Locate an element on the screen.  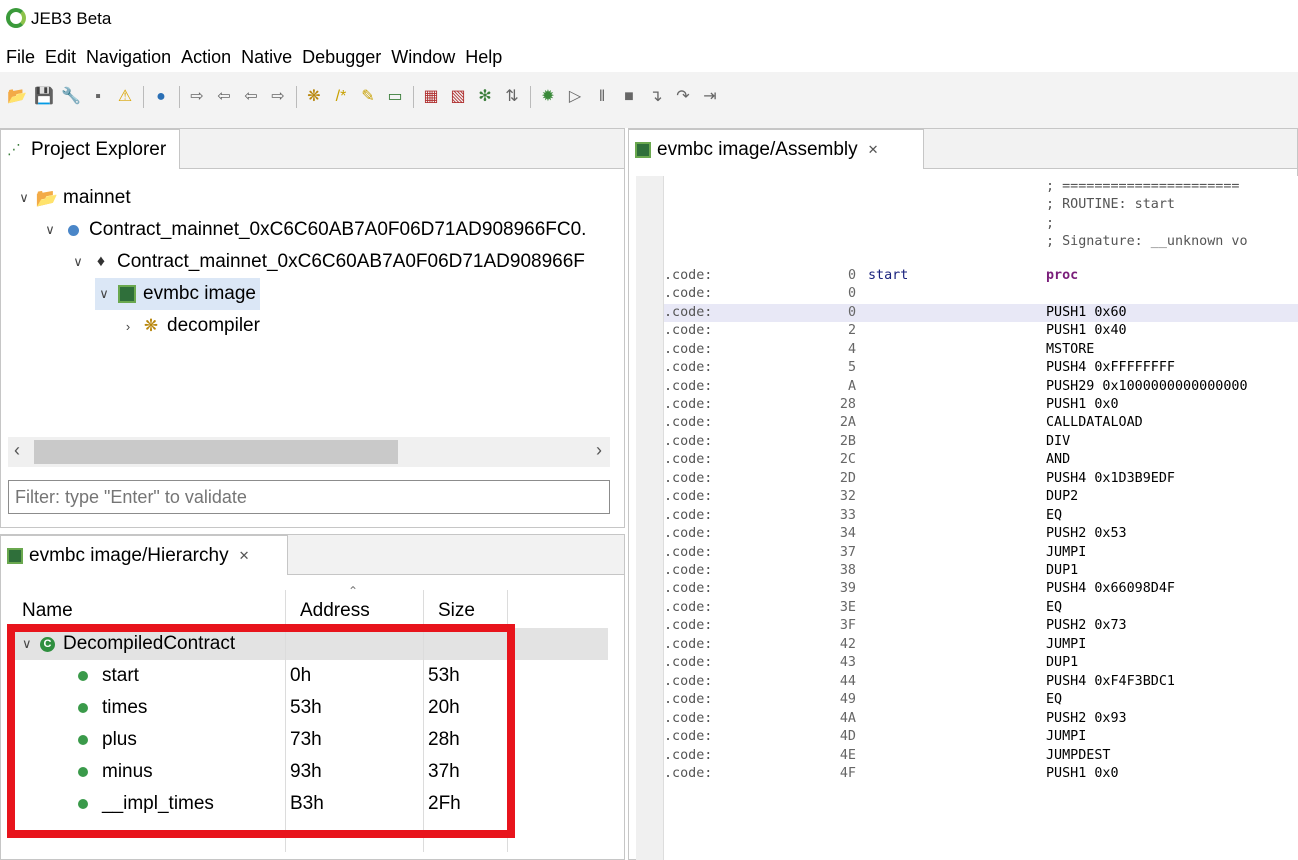
arrow-left-icon: ⇦ is located at coordinates (251, 97).